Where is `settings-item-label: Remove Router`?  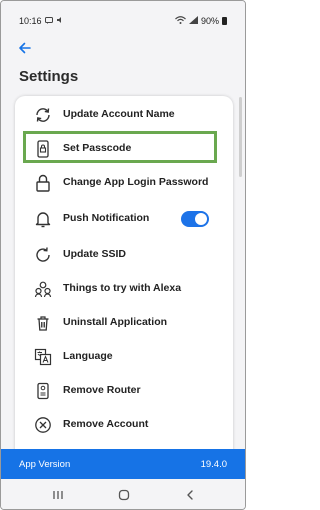 settings-item-label: Remove Router is located at coordinates (102, 390).